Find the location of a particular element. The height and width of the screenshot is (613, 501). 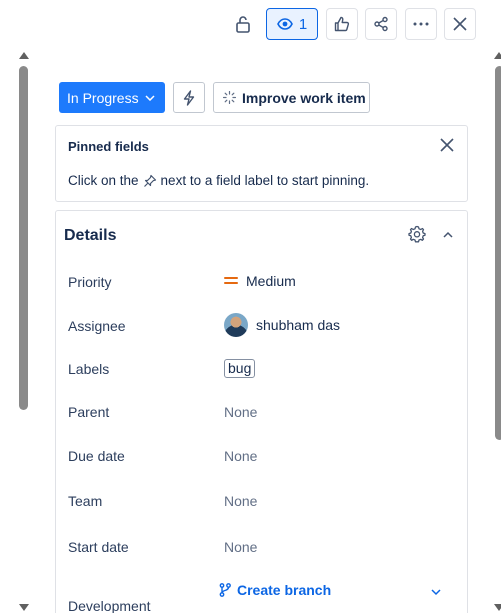

right-scrollbar is located at coordinates (497, 332).